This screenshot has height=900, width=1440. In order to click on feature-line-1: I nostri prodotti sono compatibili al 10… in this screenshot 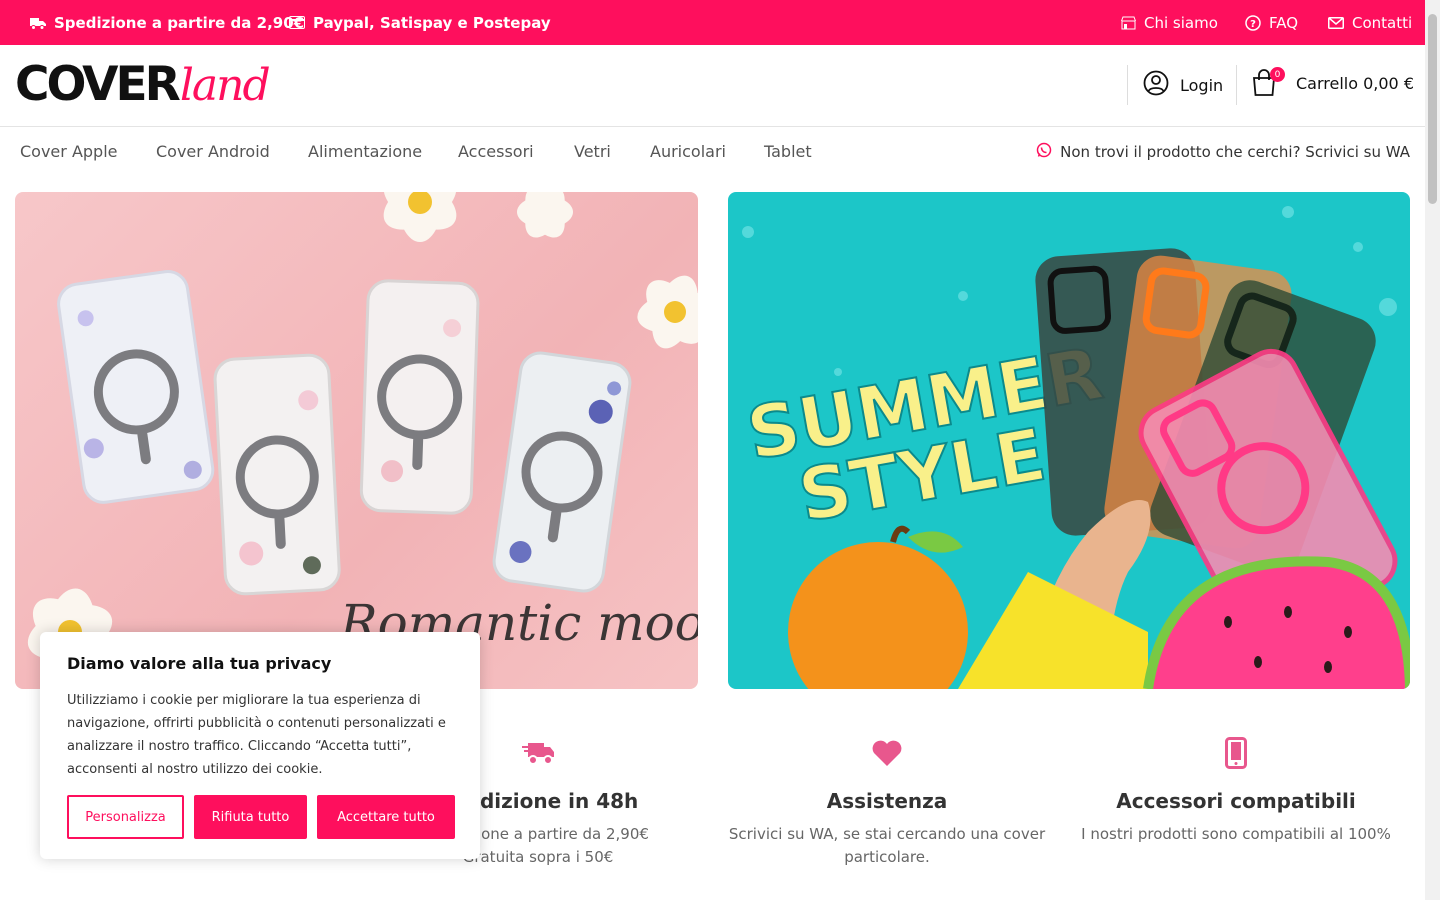, I will do `click(1236, 834)`.